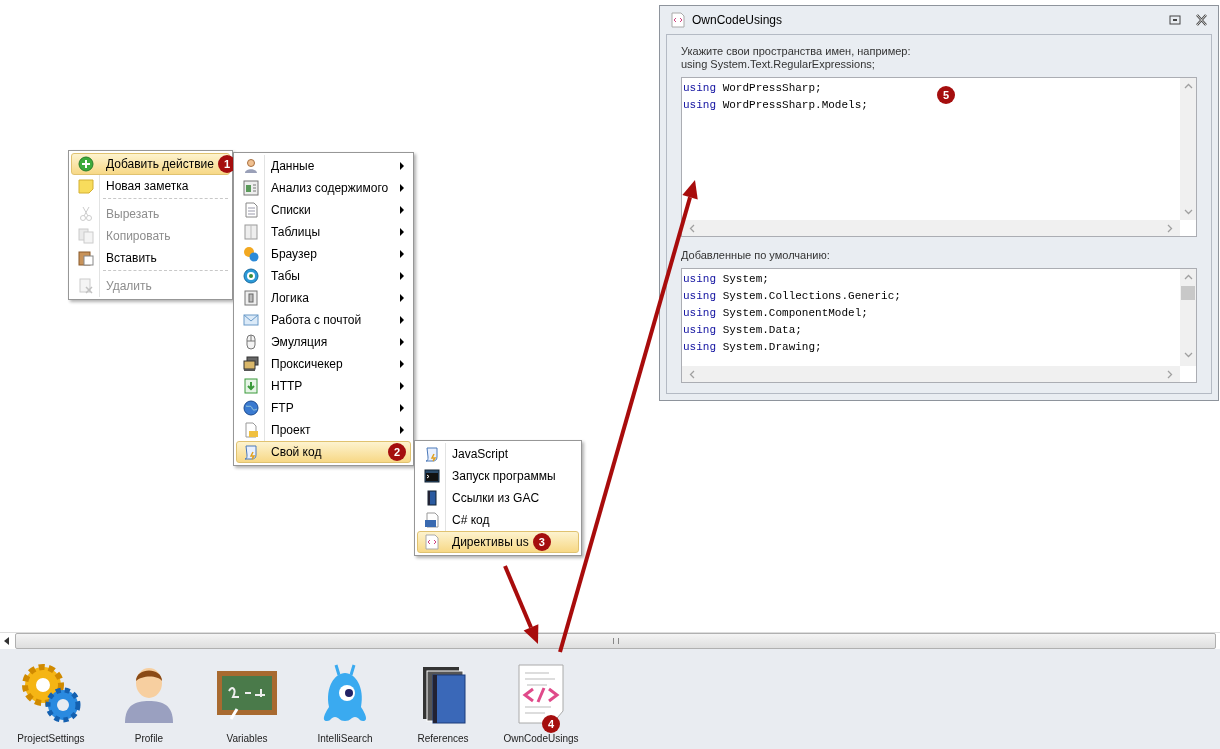  What do you see at coordinates (251, 210) in the screenshot?
I see `list-icon` at bounding box center [251, 210].